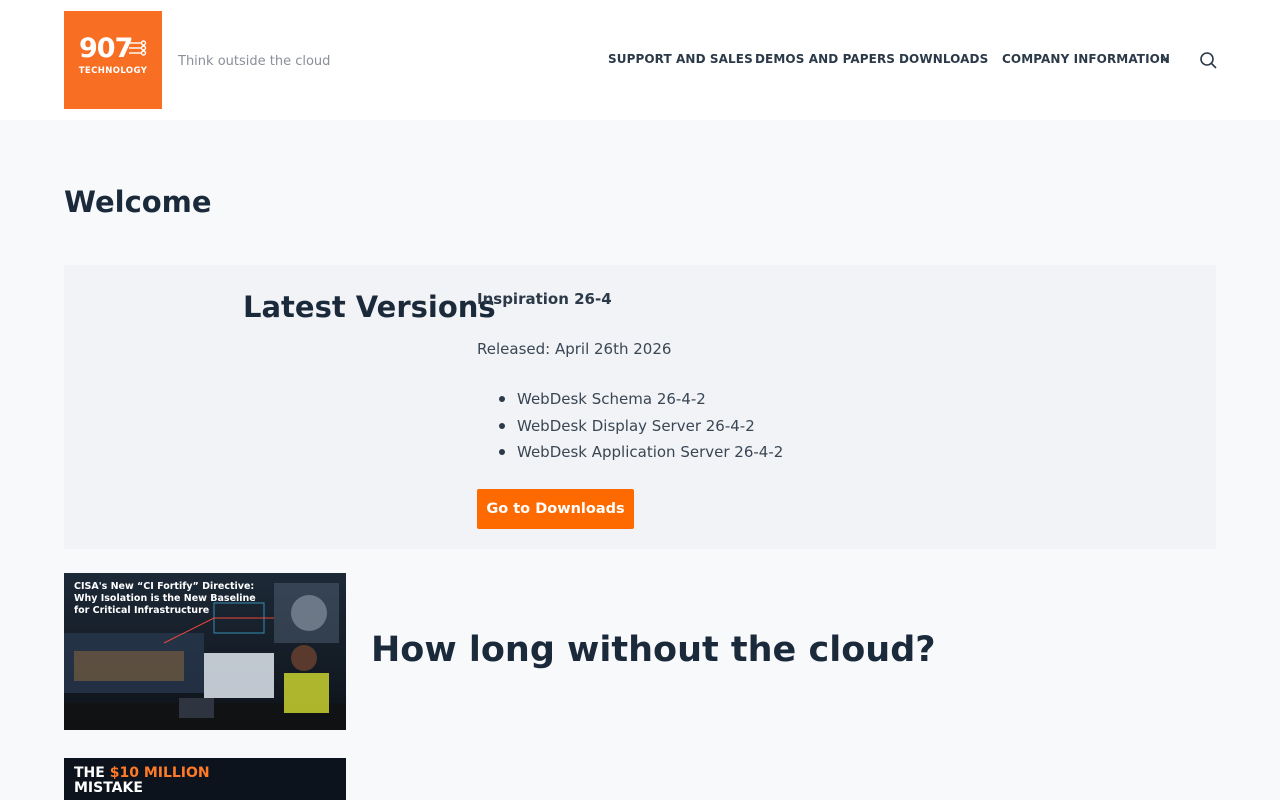 Image resolution: width=1280 pixels, height=800 pixels. What do you see at coordinates (108, 788) in the screenshot?
I see `thumbnail-caption-part: MISTAKE` at bounding box center [108, 788].